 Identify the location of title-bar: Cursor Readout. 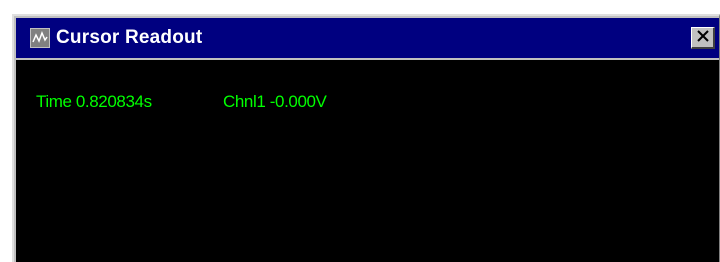
(367, 38).